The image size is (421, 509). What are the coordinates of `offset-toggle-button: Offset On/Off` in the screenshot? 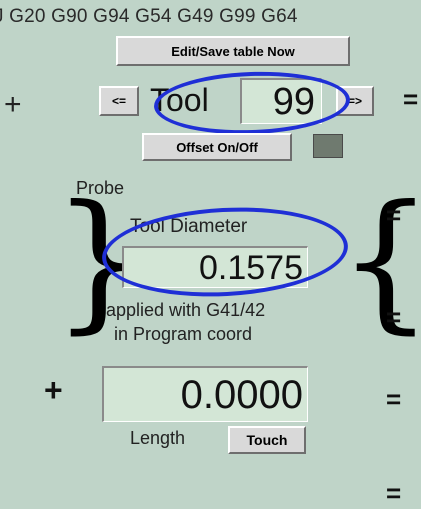 It's located at (217, 147).